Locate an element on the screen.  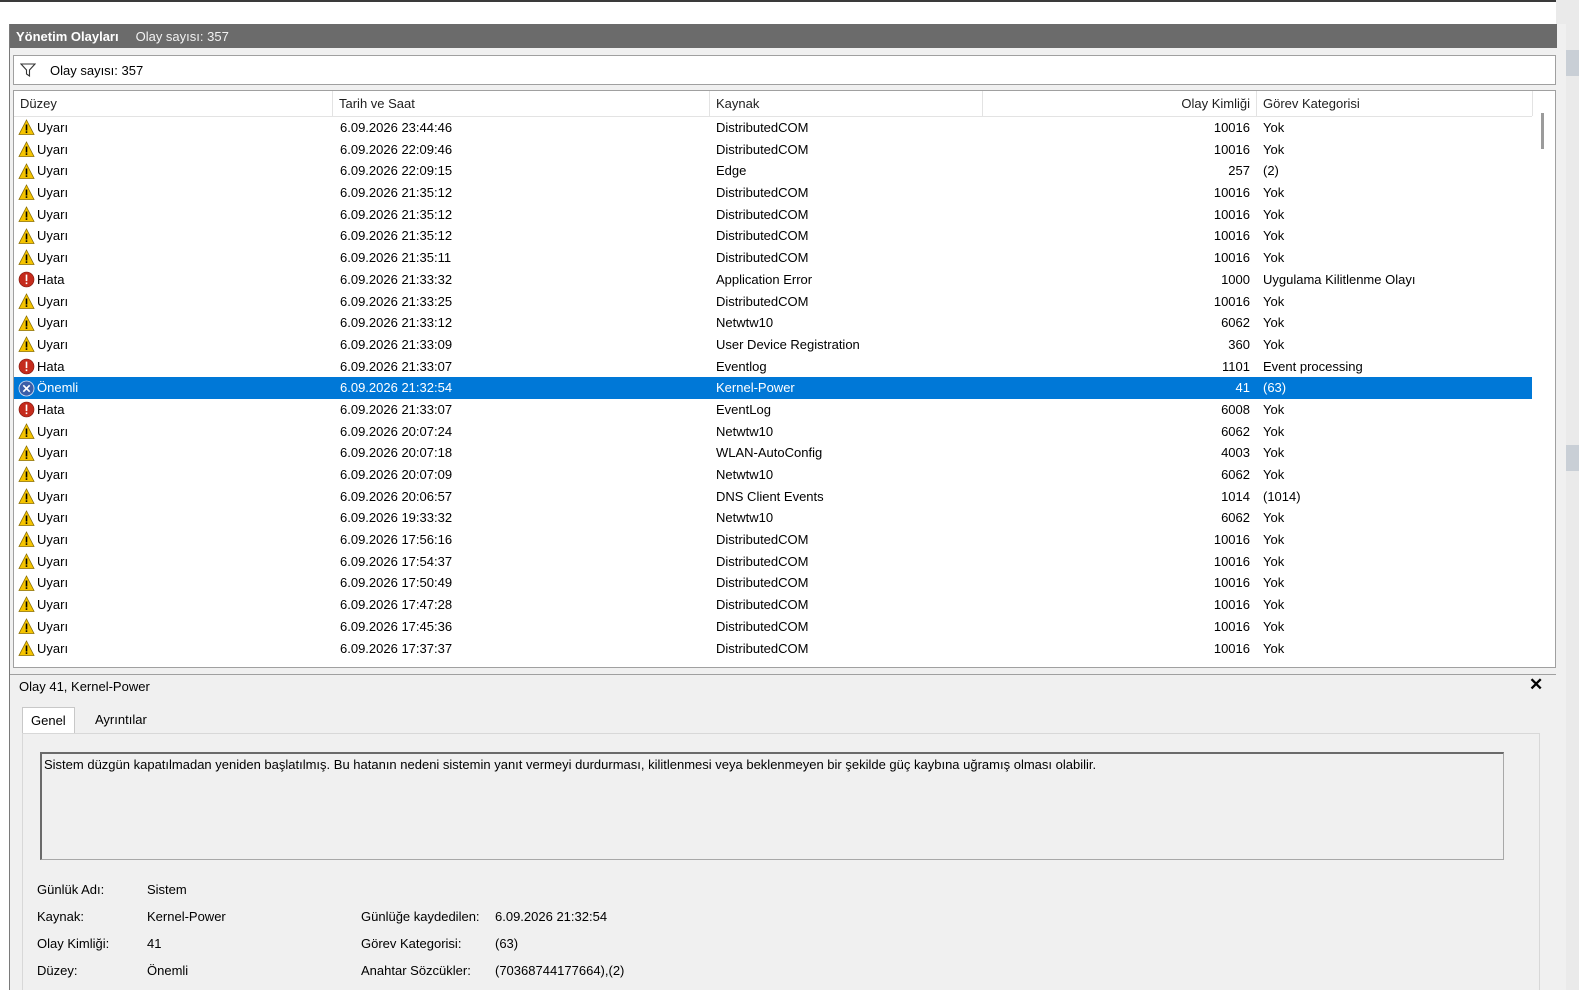
error-icon is located at coordinates (26, 279).